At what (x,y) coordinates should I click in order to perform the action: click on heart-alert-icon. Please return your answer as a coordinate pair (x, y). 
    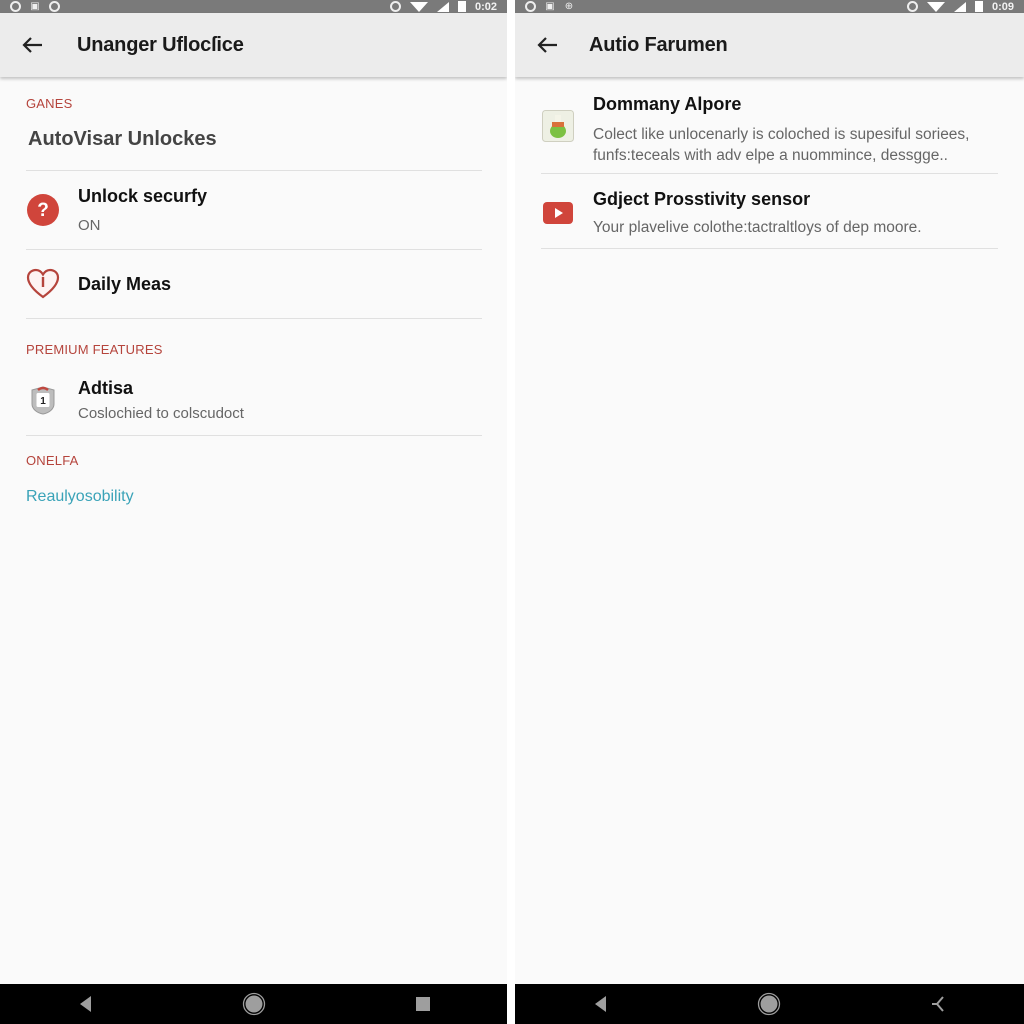
    Looking at the image, I should click on (43, 283).